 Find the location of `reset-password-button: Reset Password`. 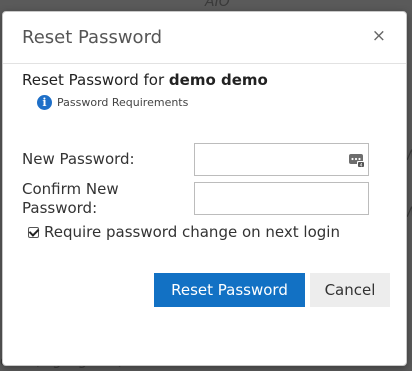

reset-password-button: Reset Password is located at coordinates (229, 290).